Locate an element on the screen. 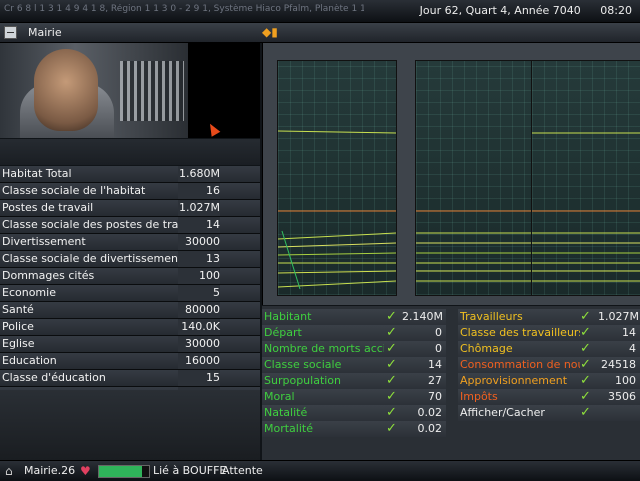 This screenshot has height=481, width=640. graph-economy is located at coordinates (585, 178).